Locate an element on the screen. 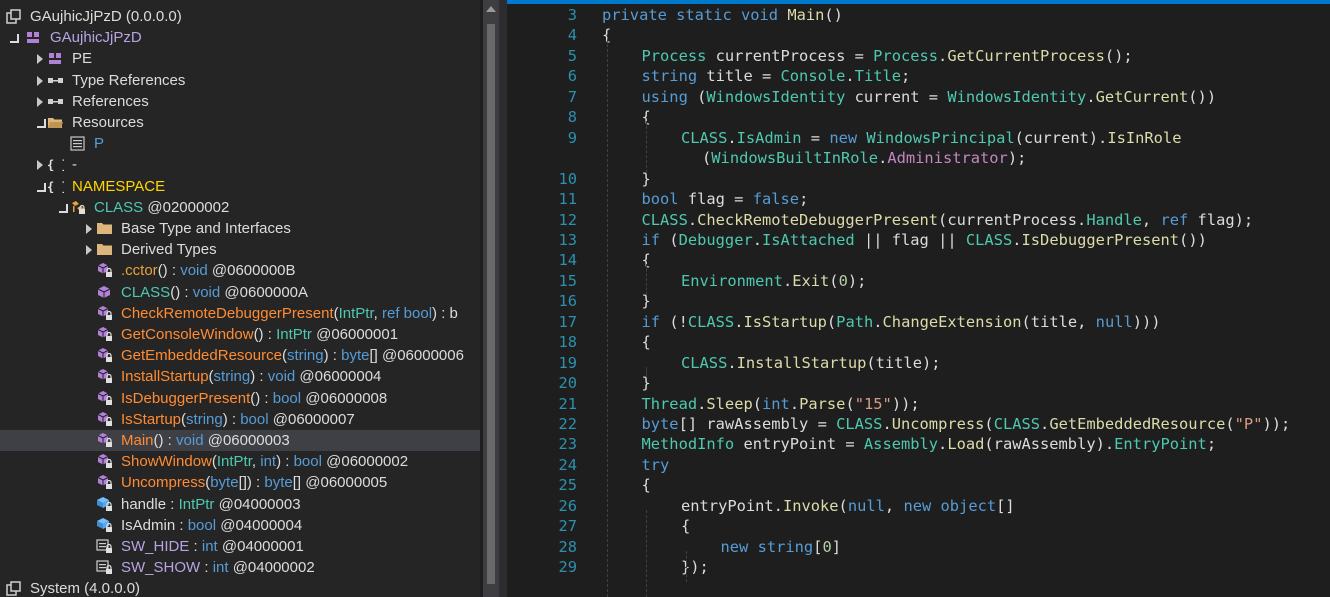 The width and height of the screenshot is (1330, 597). tree-node: GetConsoleWindow() : IntPtr @06000001 is located at coordinates (240, 334).